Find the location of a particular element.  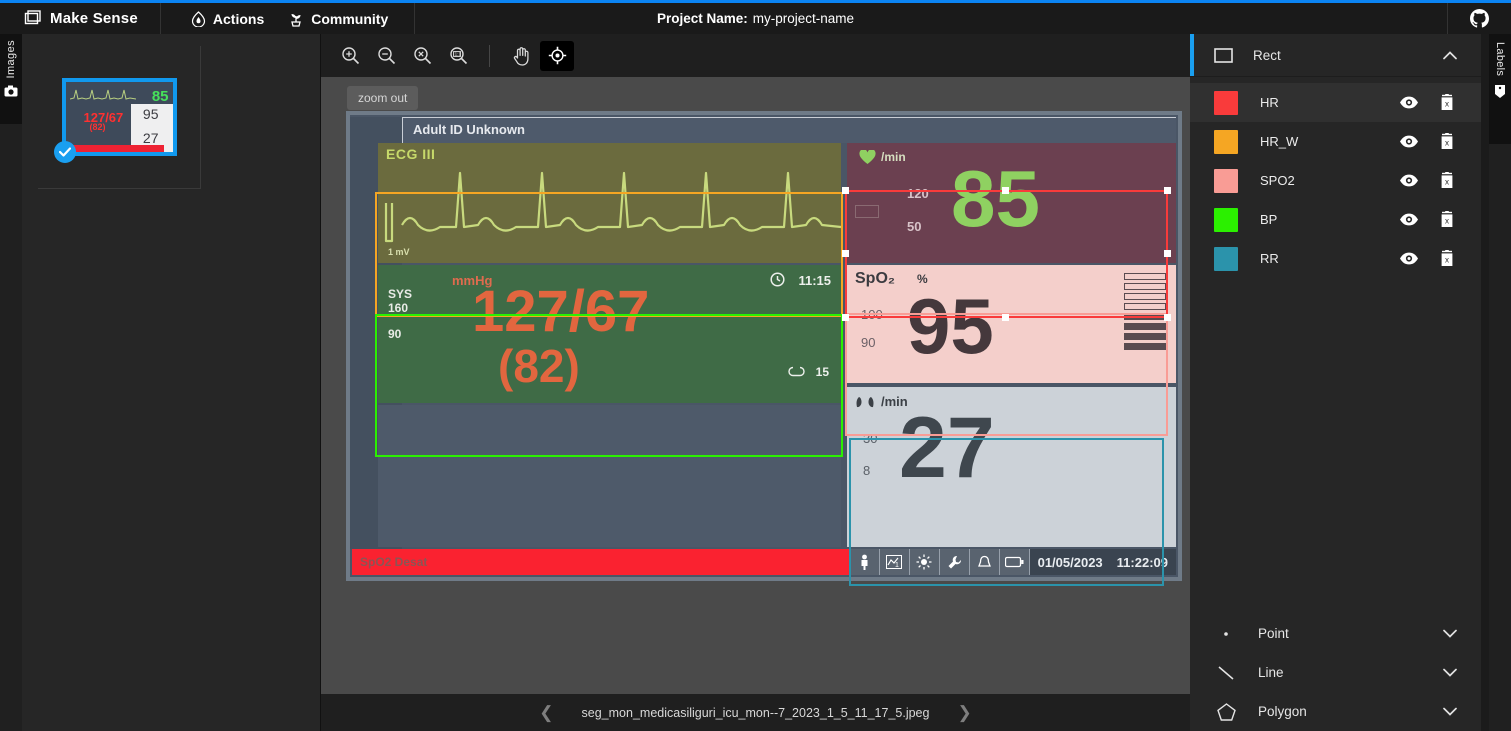

chevron-up-icon is located at coordinates (1450, 55).